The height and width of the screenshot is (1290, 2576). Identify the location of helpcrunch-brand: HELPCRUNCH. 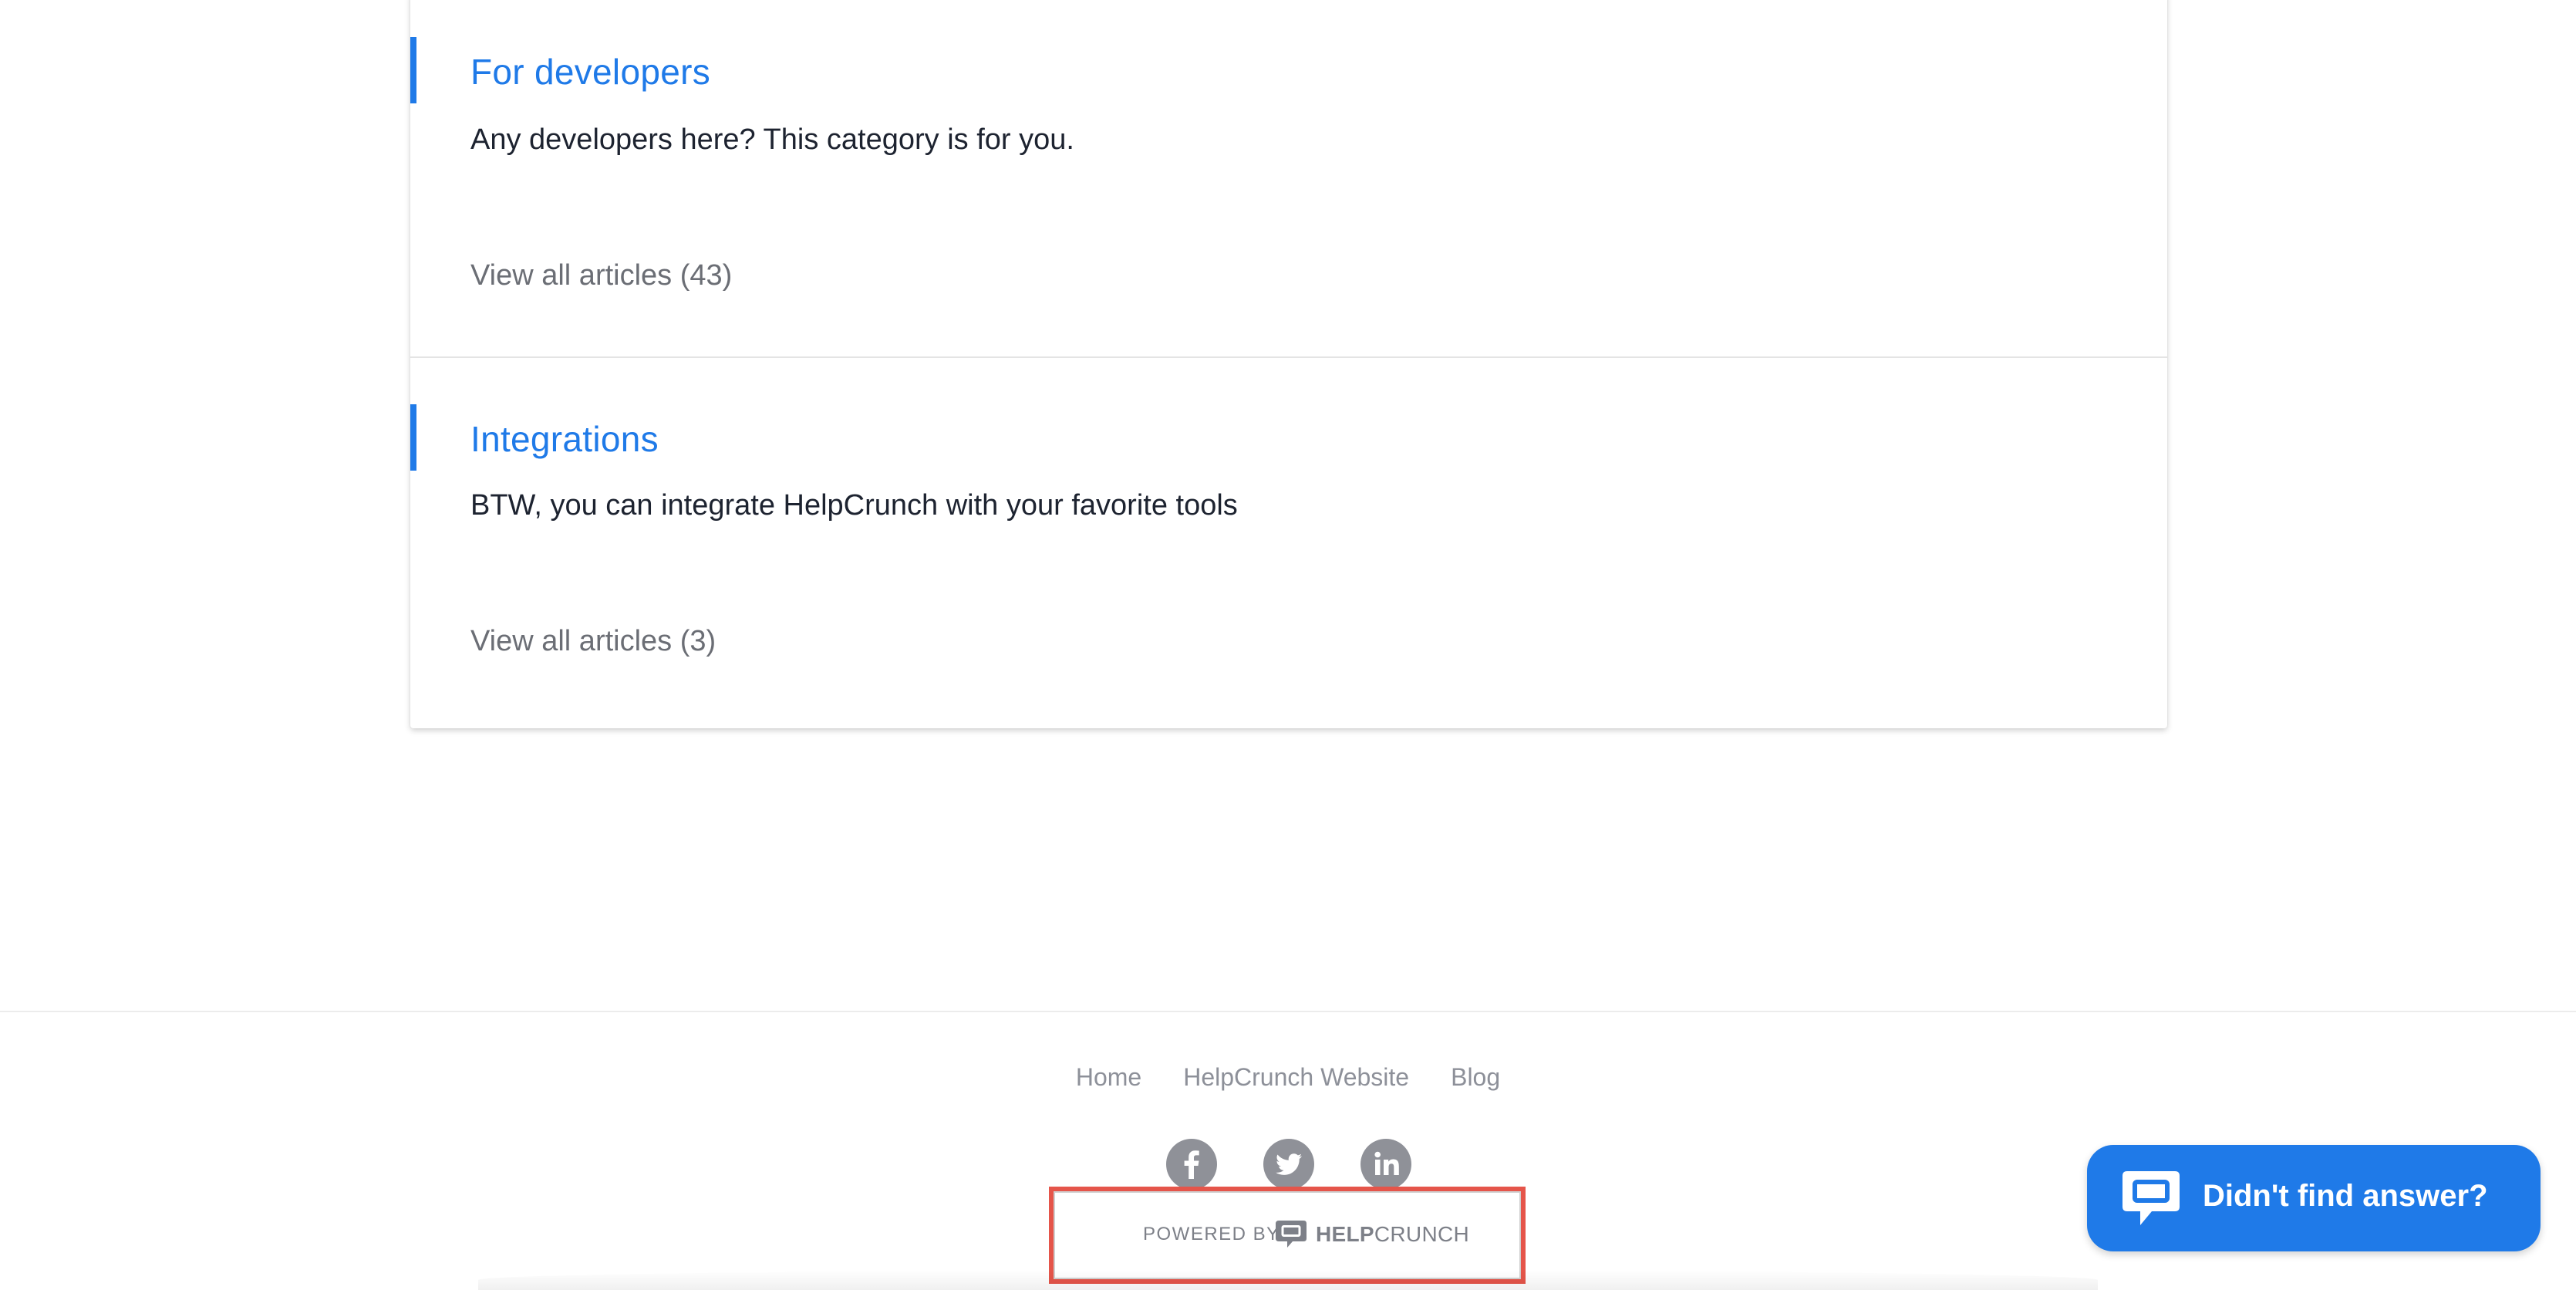
(1393, 1234).